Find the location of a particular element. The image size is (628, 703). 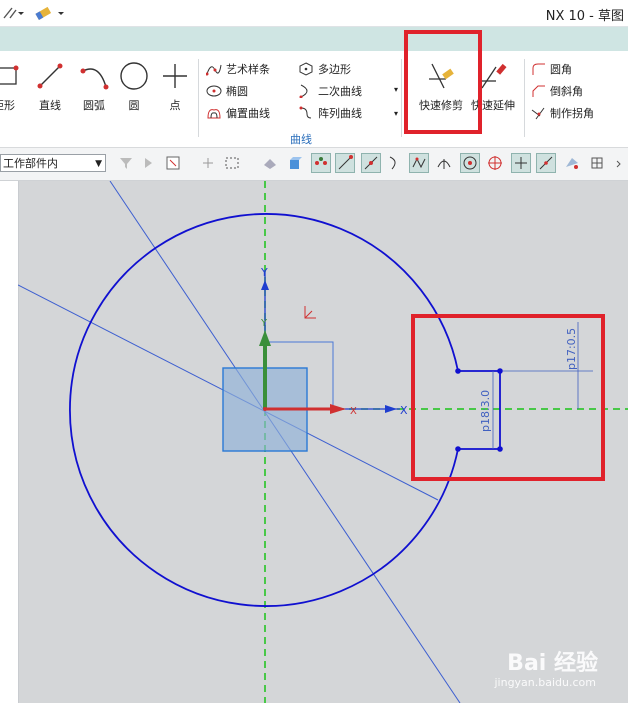

studio-spline-label: 艺术样条 is located at coordinates (248, 69).